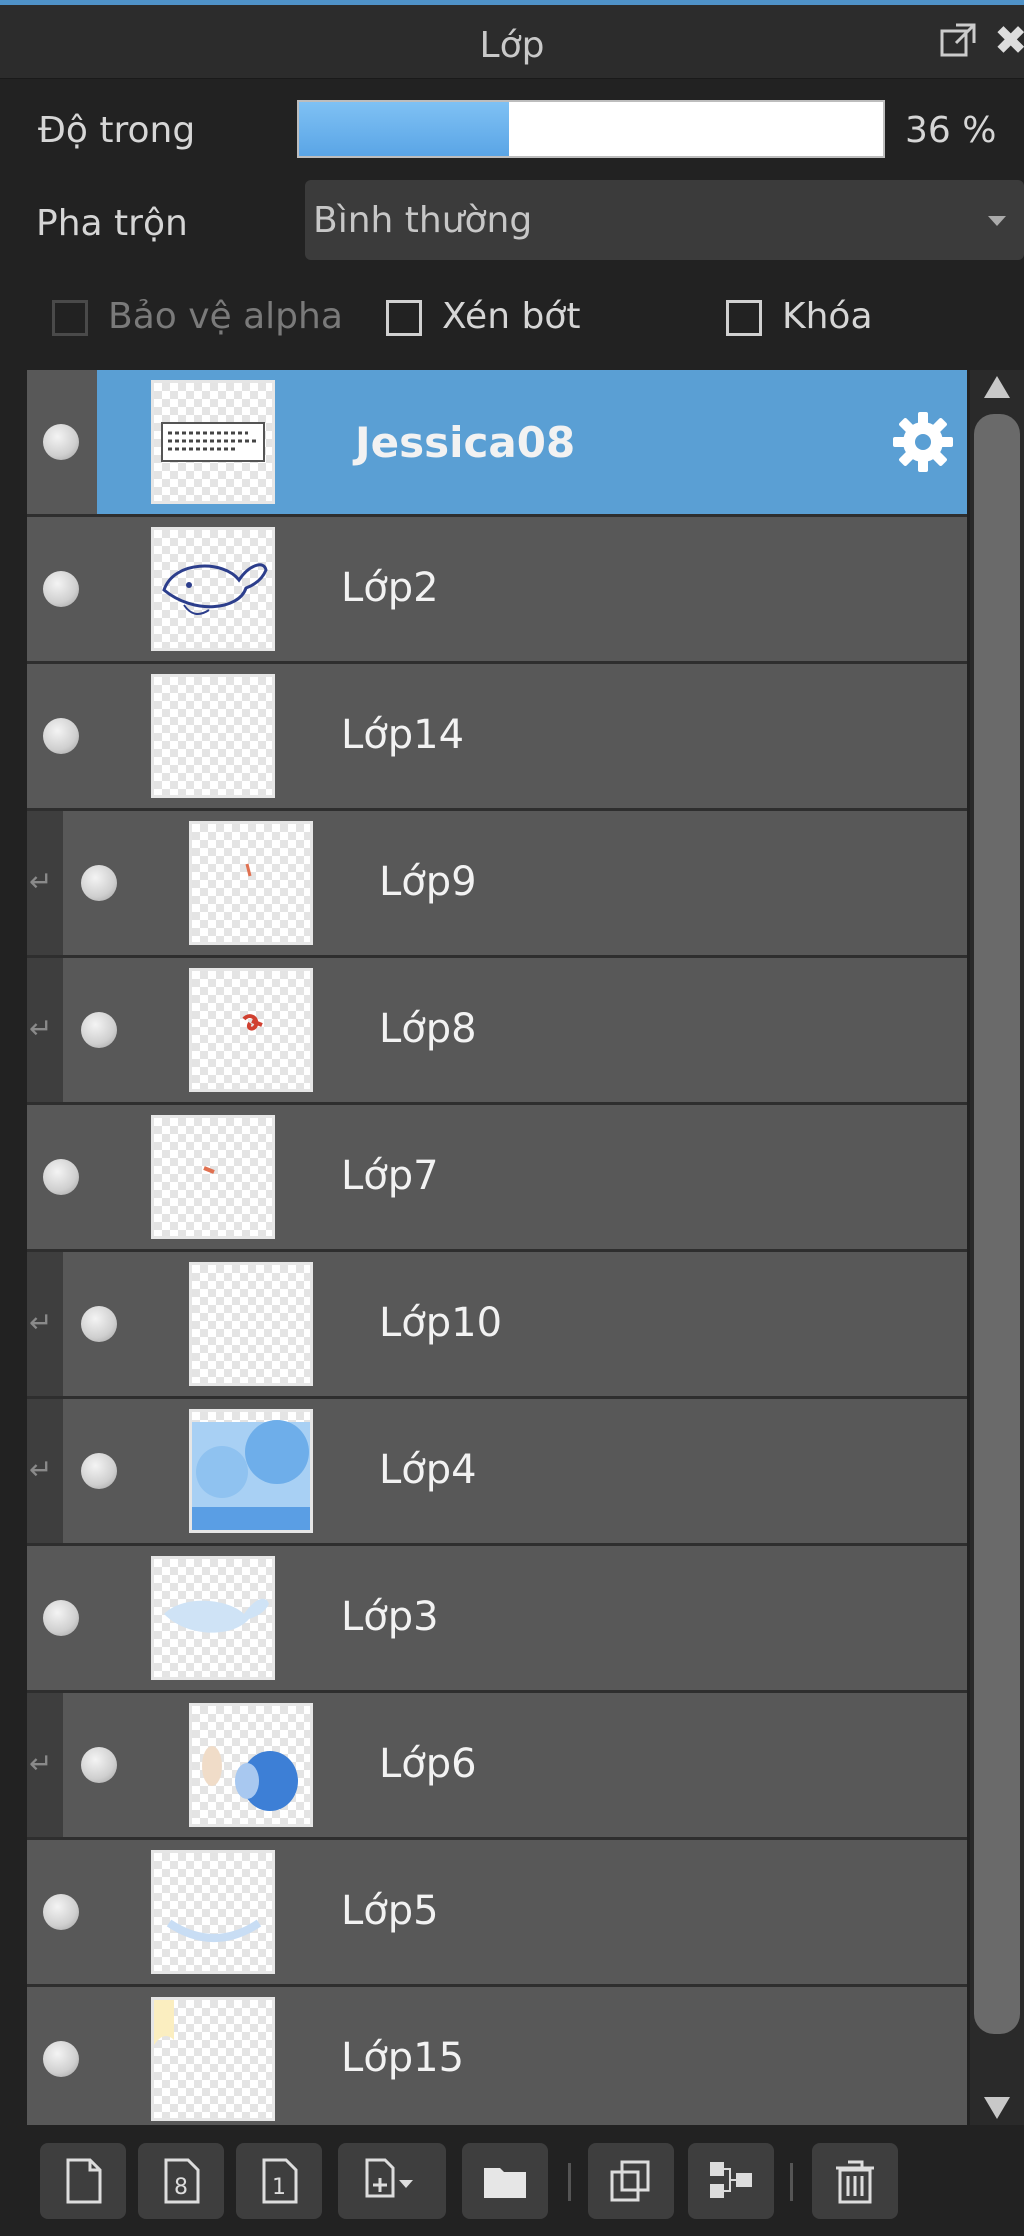 The image size is (1024, 2236). What do you see at coordinates (112, 223) in the screenshot?
I see `blend-label: Pha trộn` at bounding box center [112, 223].